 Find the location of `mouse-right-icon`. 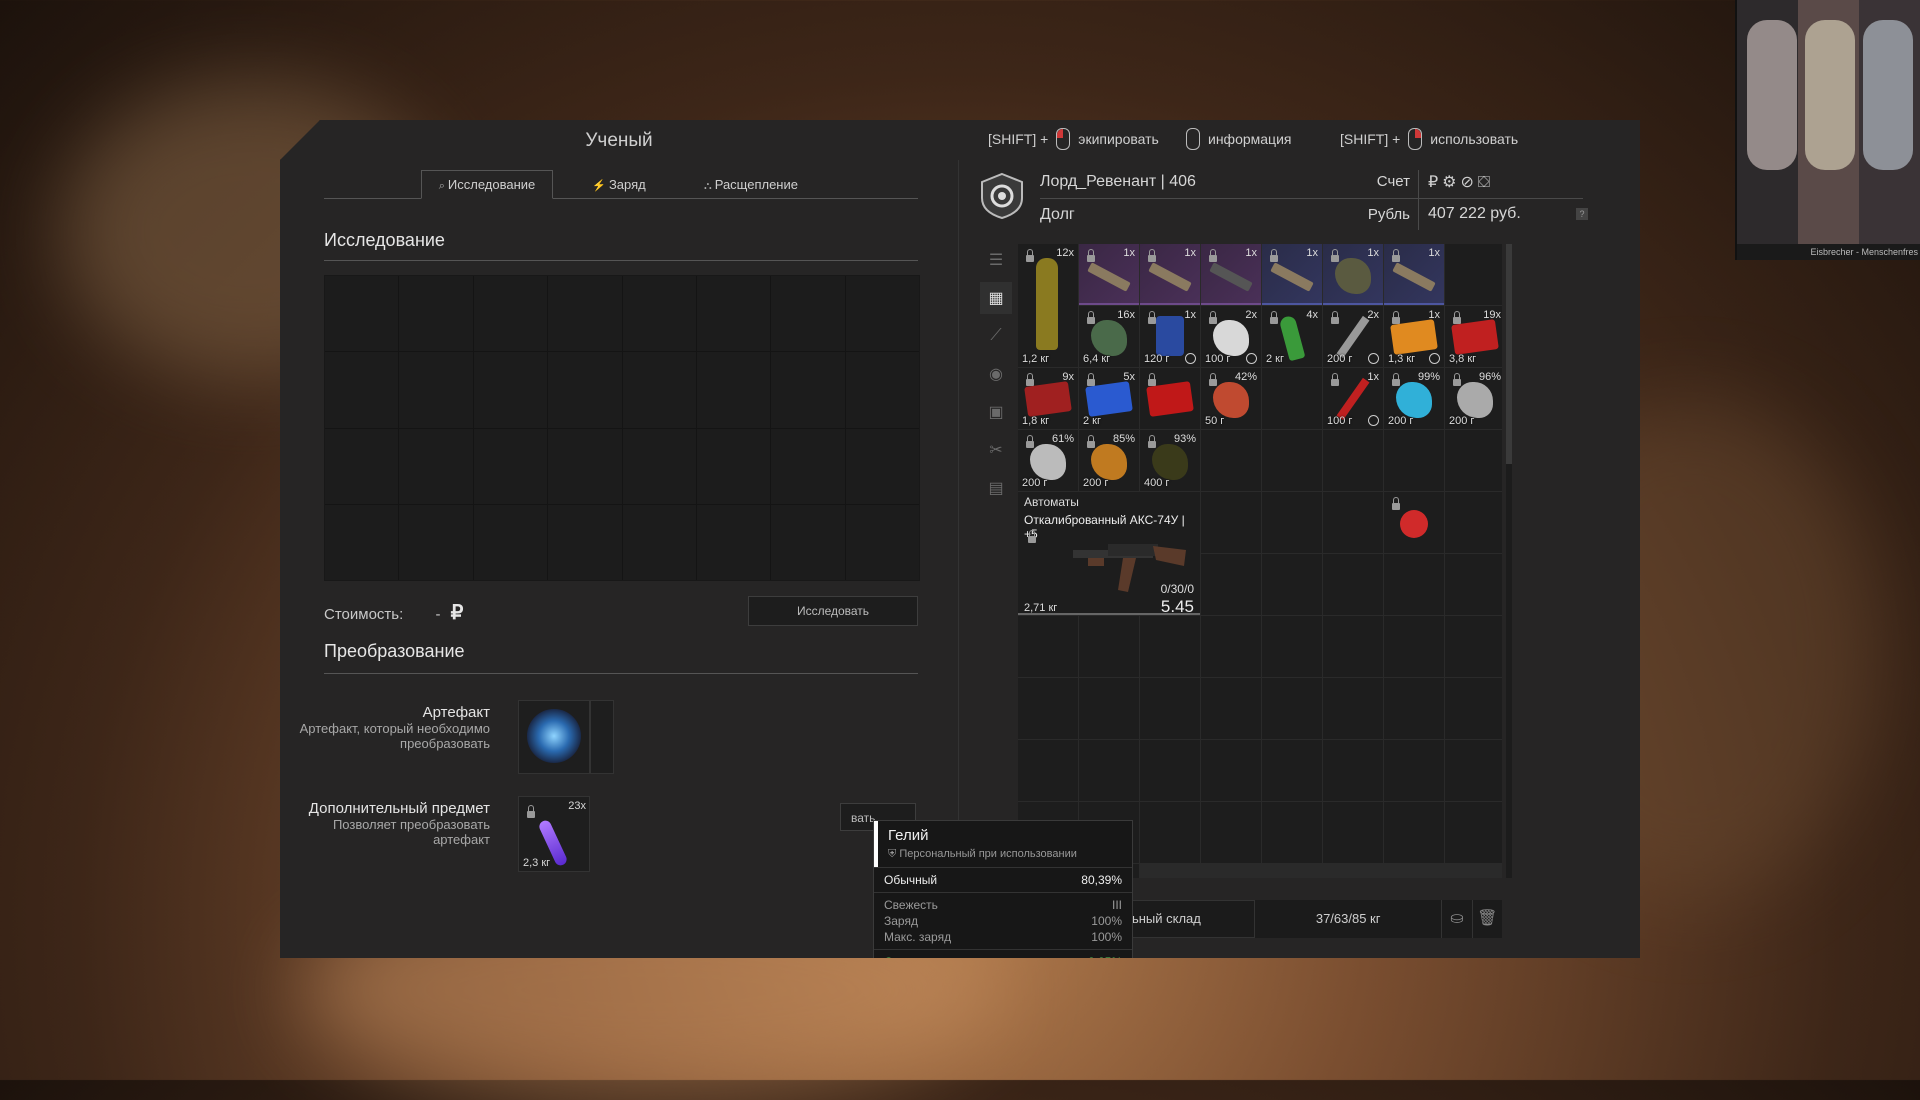

mouse-right-icon is located at coordinates (1415, 139).